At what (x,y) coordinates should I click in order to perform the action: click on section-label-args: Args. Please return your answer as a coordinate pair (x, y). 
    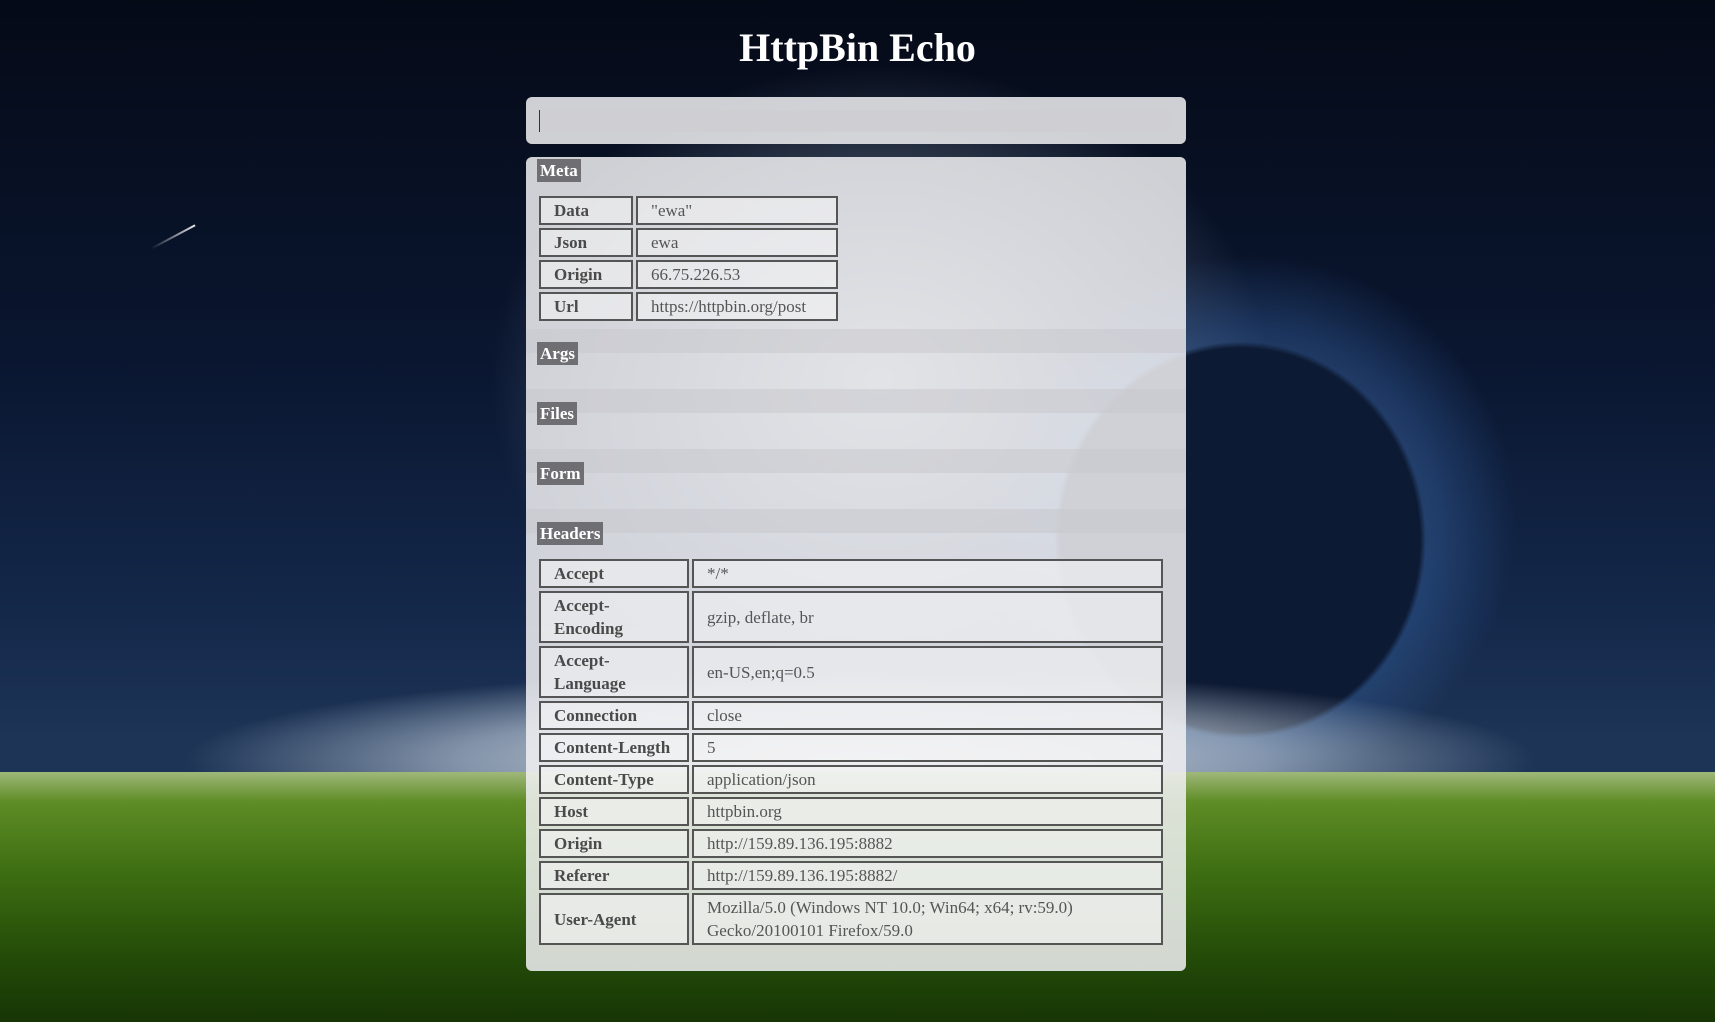
    Looking at the image, I should click on (557, 353).